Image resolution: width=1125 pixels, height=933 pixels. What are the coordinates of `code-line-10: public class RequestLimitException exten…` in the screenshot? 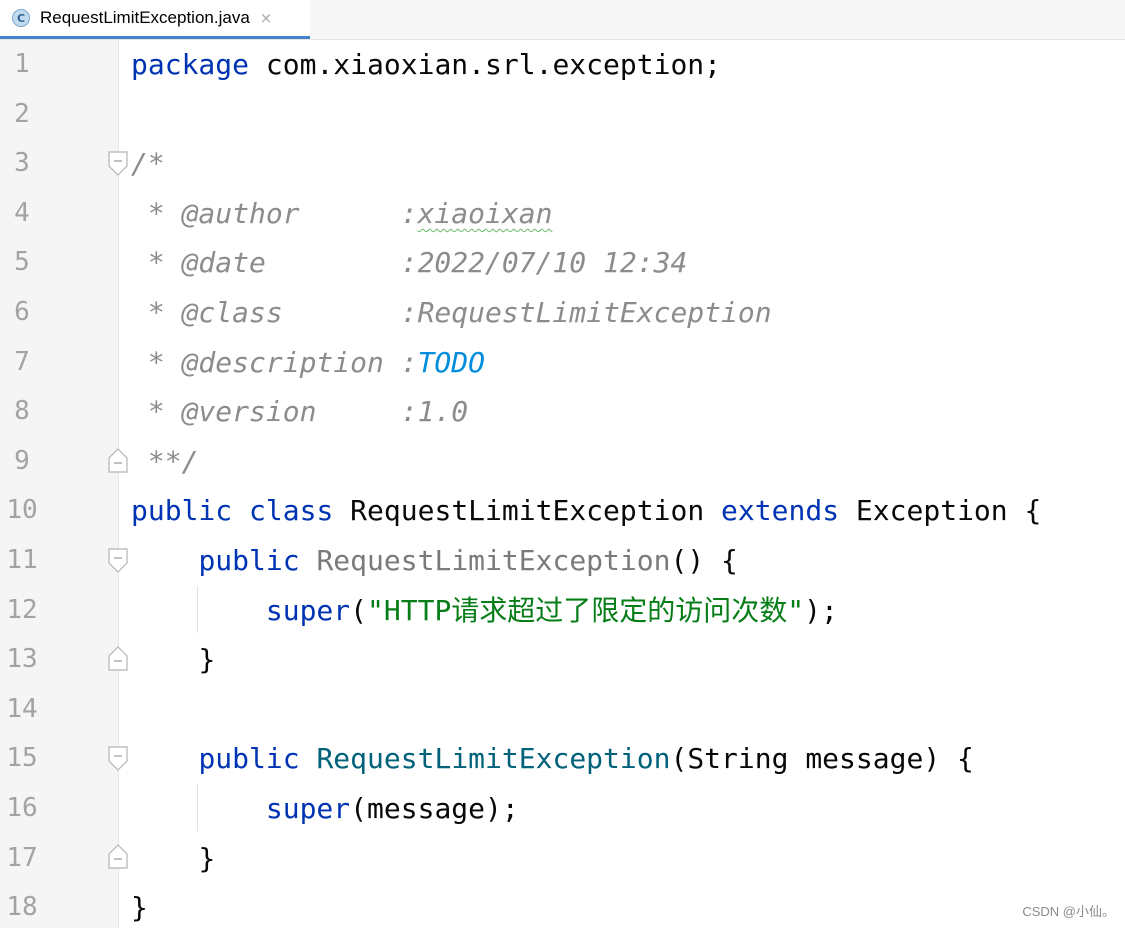 It's located at (586, 511).